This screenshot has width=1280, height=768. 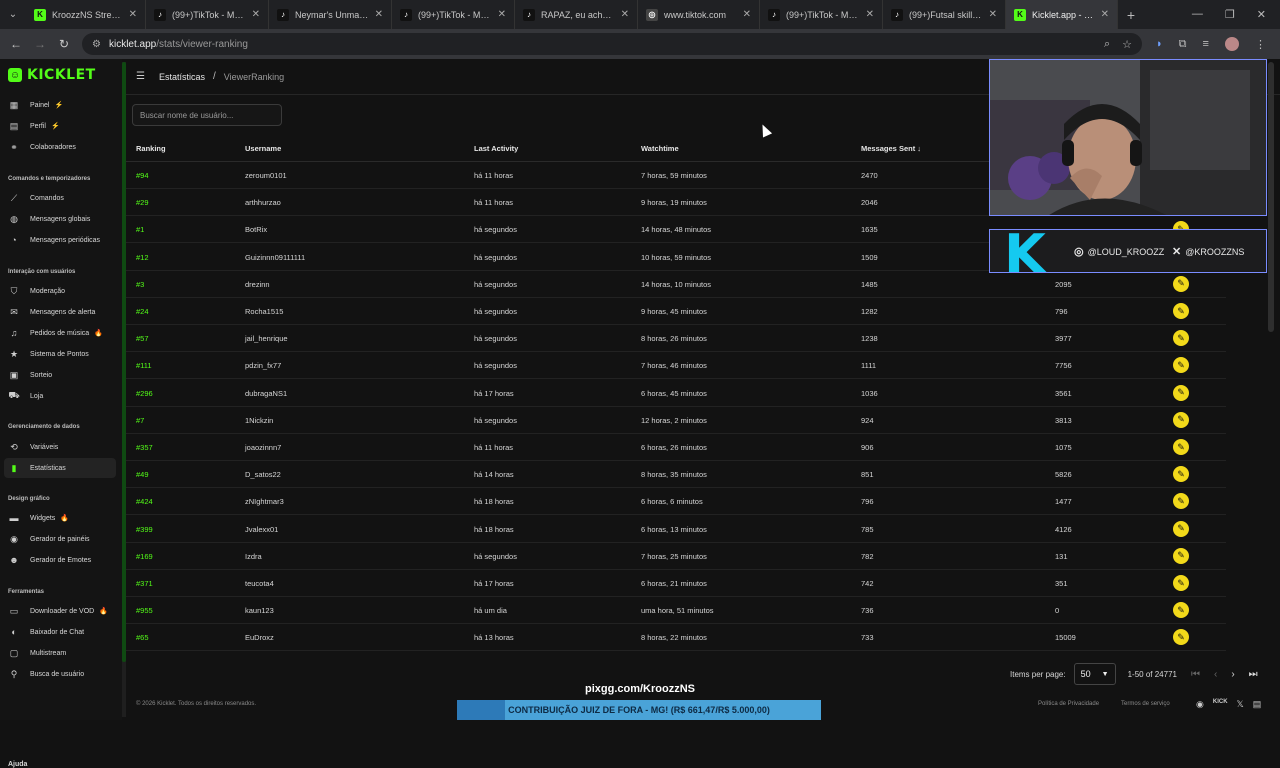 What do you see at coordinates (60, 539) in the screenshot?
I see `sidebar-item-panel: ◉ Gerador de painéis` at bounding box center [60, 539].